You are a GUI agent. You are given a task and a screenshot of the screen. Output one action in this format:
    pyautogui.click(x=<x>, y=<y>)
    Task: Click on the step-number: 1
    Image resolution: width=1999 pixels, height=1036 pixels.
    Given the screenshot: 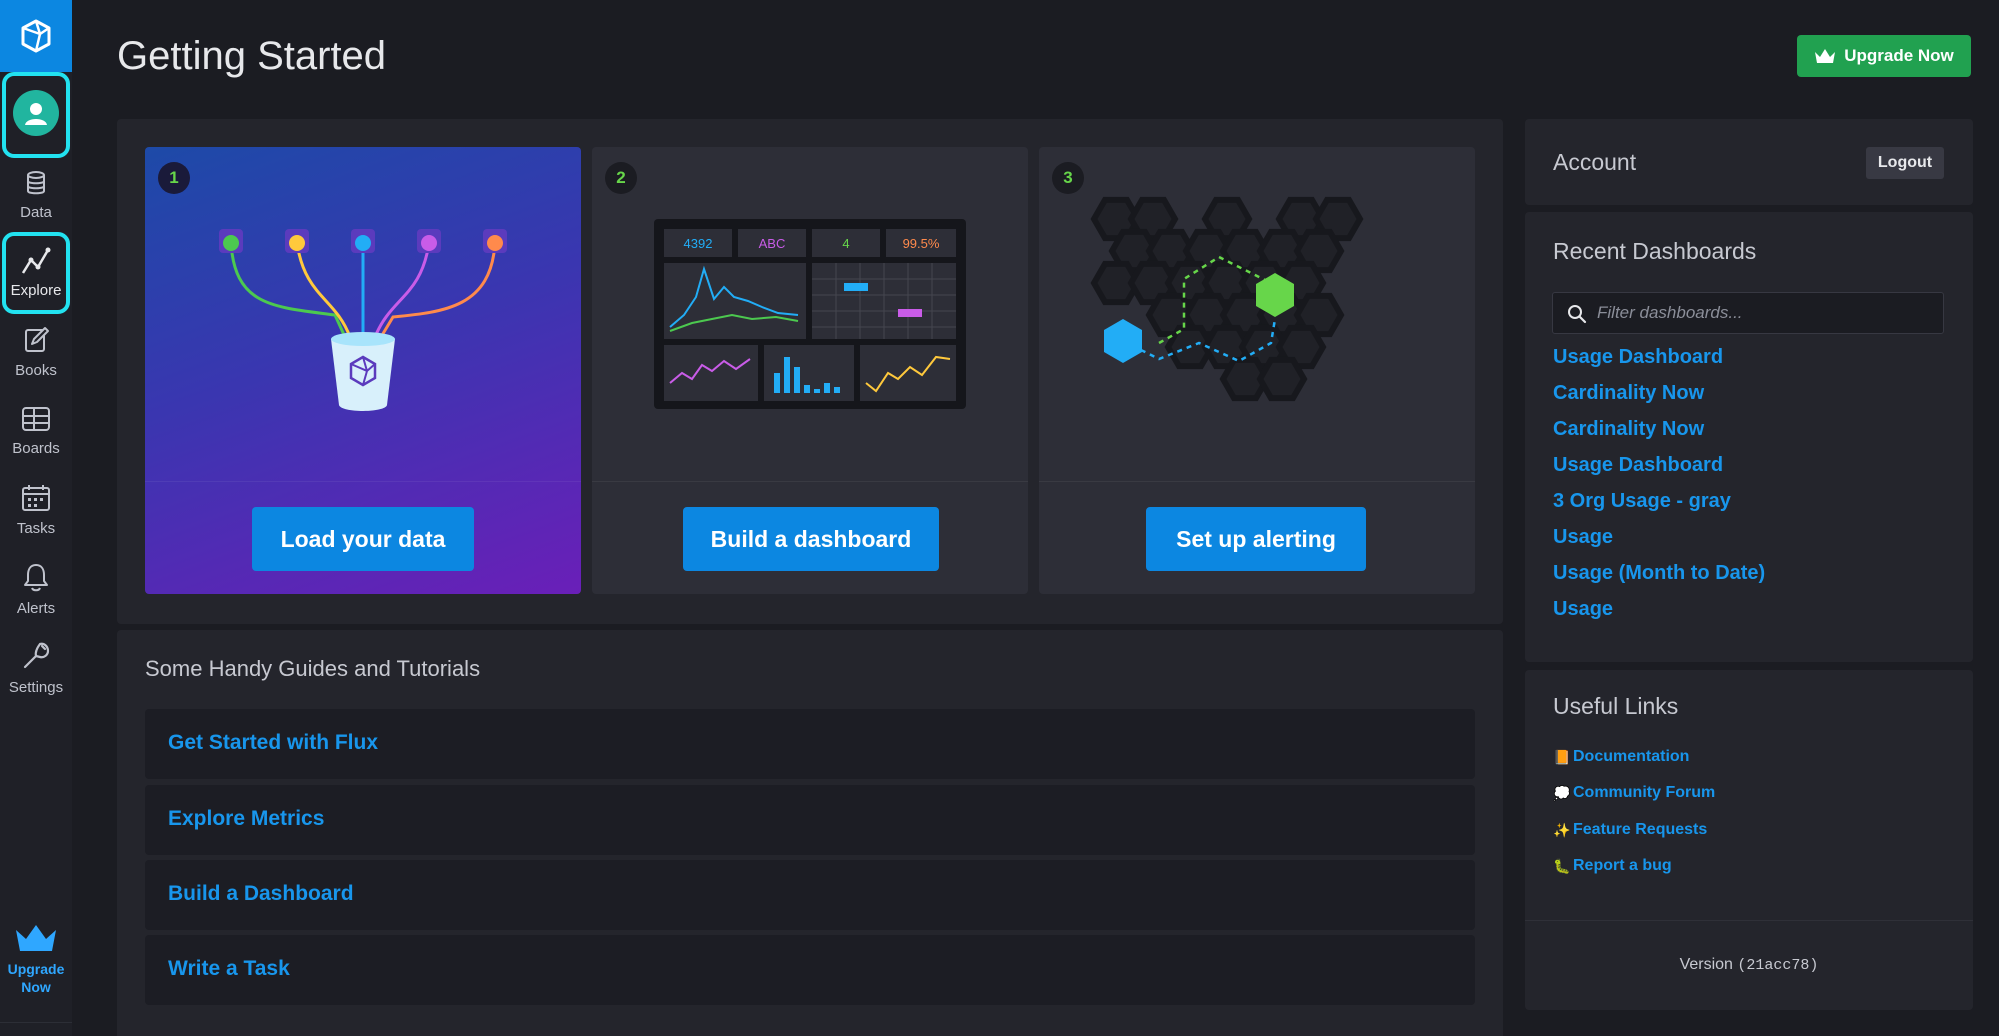 What is the action you would take?
    pyautogui.click(x=174, y=178)
    